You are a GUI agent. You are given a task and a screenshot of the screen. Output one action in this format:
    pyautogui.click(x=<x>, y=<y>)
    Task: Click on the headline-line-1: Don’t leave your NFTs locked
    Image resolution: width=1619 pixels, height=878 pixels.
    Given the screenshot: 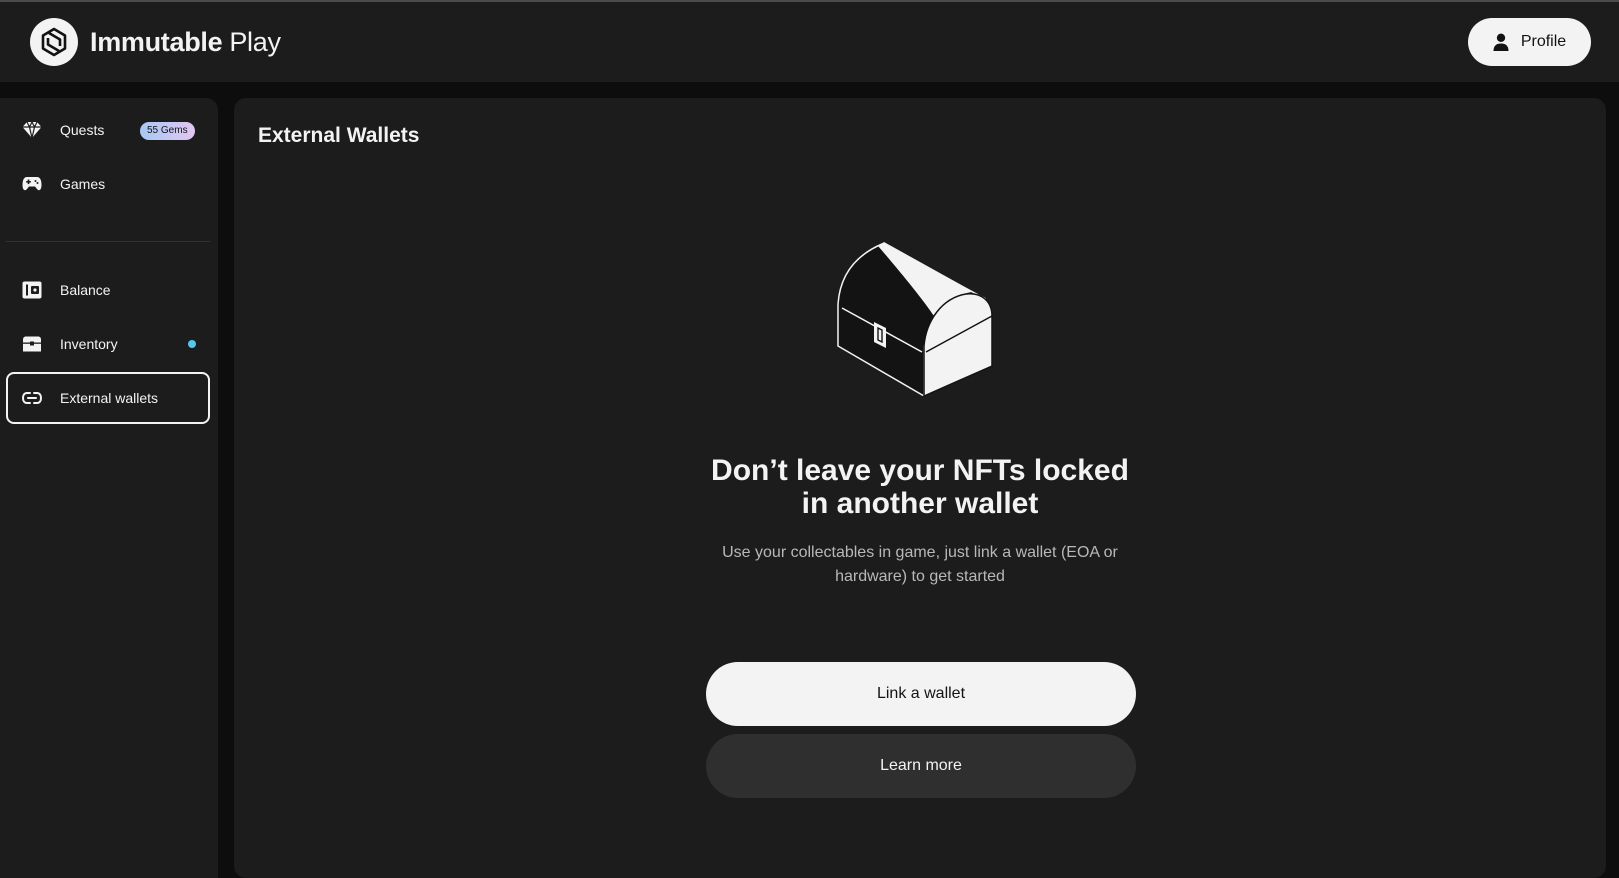 What is the action you would take?
    pyautogui.click(x=920, y=470)
    